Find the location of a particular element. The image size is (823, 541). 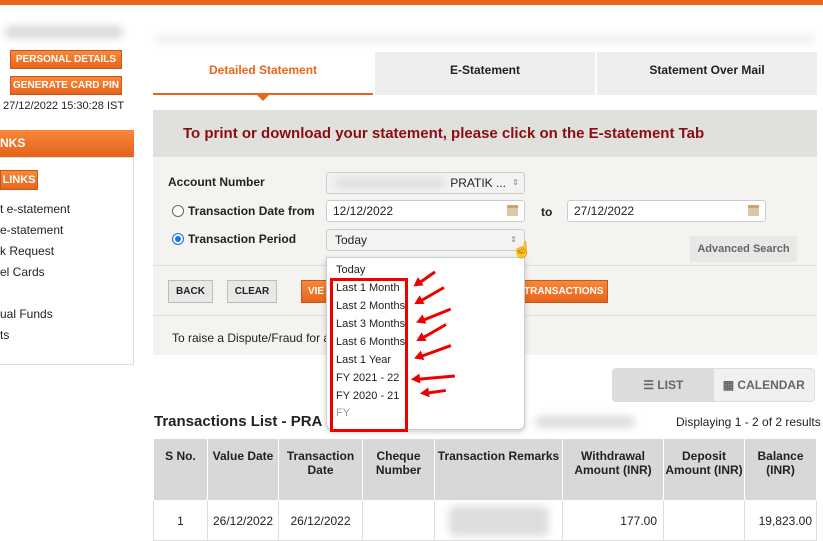

blurred-username is located at coordinates (64, 32).